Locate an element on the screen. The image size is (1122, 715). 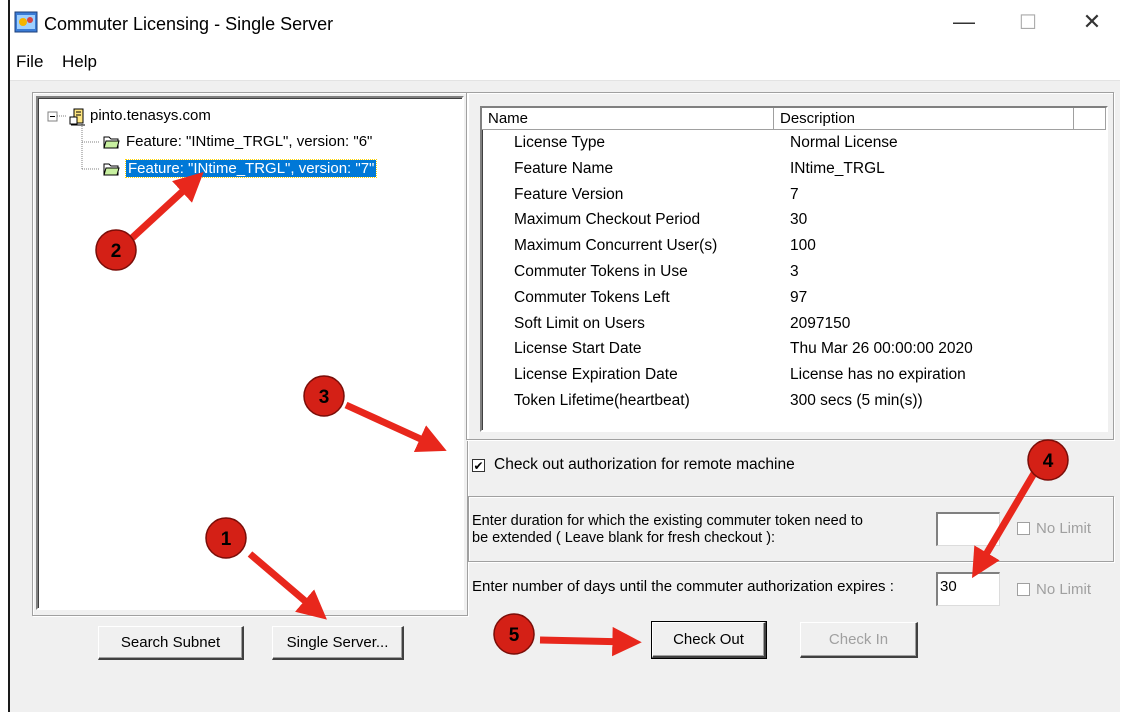
cell-description: 2097150 is located at coordinates (820, 323).